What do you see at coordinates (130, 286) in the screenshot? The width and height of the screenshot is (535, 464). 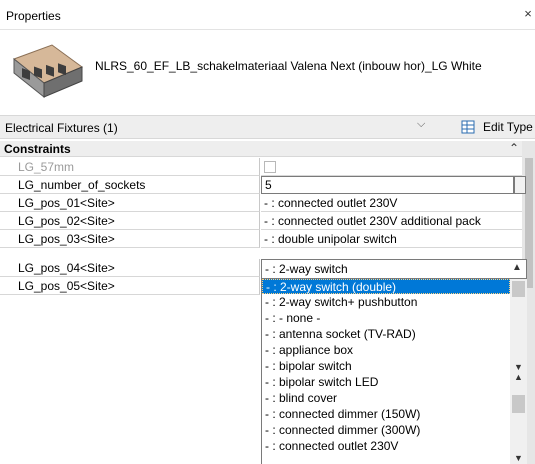 I see `property-name: LG_pos_05<Site>` at bounding box center [130, 286].